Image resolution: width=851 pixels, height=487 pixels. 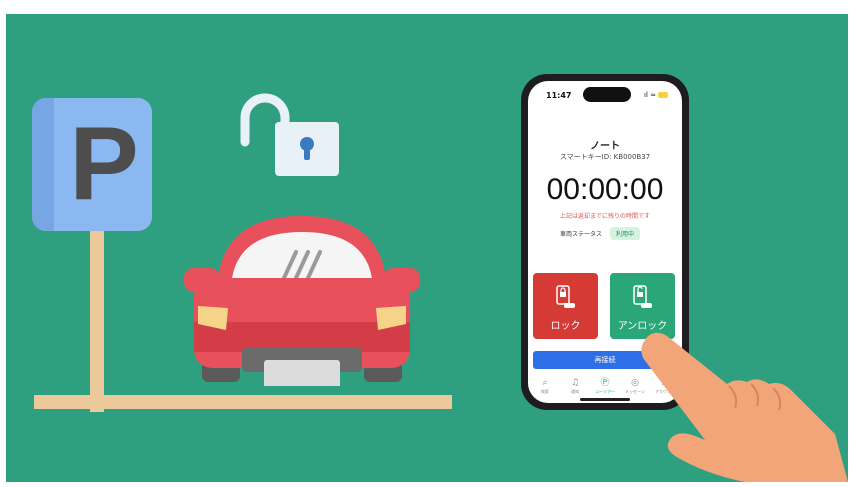 What do you see at coordinates (289, 134) in the screenshot?
I see `open-padlock-icon` at bounding box center [289, 134].